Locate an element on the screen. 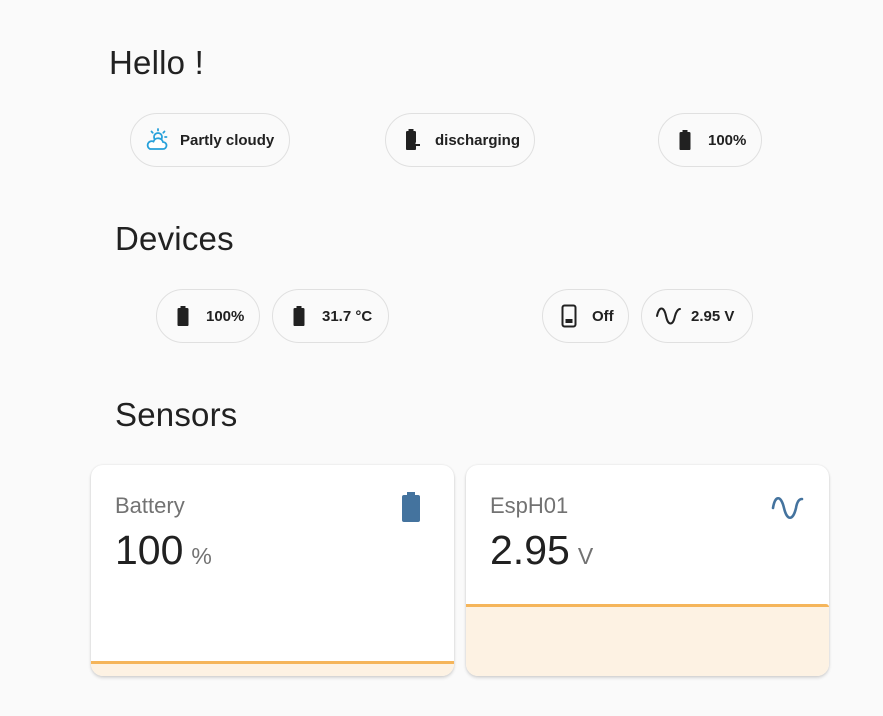  sensors-title: Sensors is located at coordinates (176, 414).